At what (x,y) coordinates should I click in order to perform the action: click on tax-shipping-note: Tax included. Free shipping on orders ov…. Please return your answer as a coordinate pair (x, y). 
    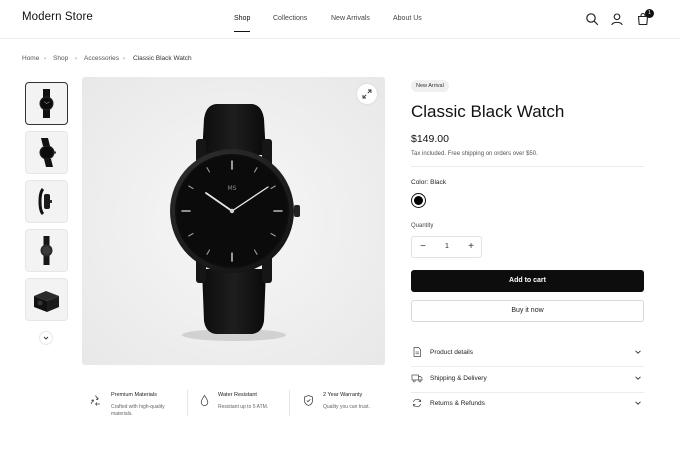
    Looking at the image, I should click on (474, 154).